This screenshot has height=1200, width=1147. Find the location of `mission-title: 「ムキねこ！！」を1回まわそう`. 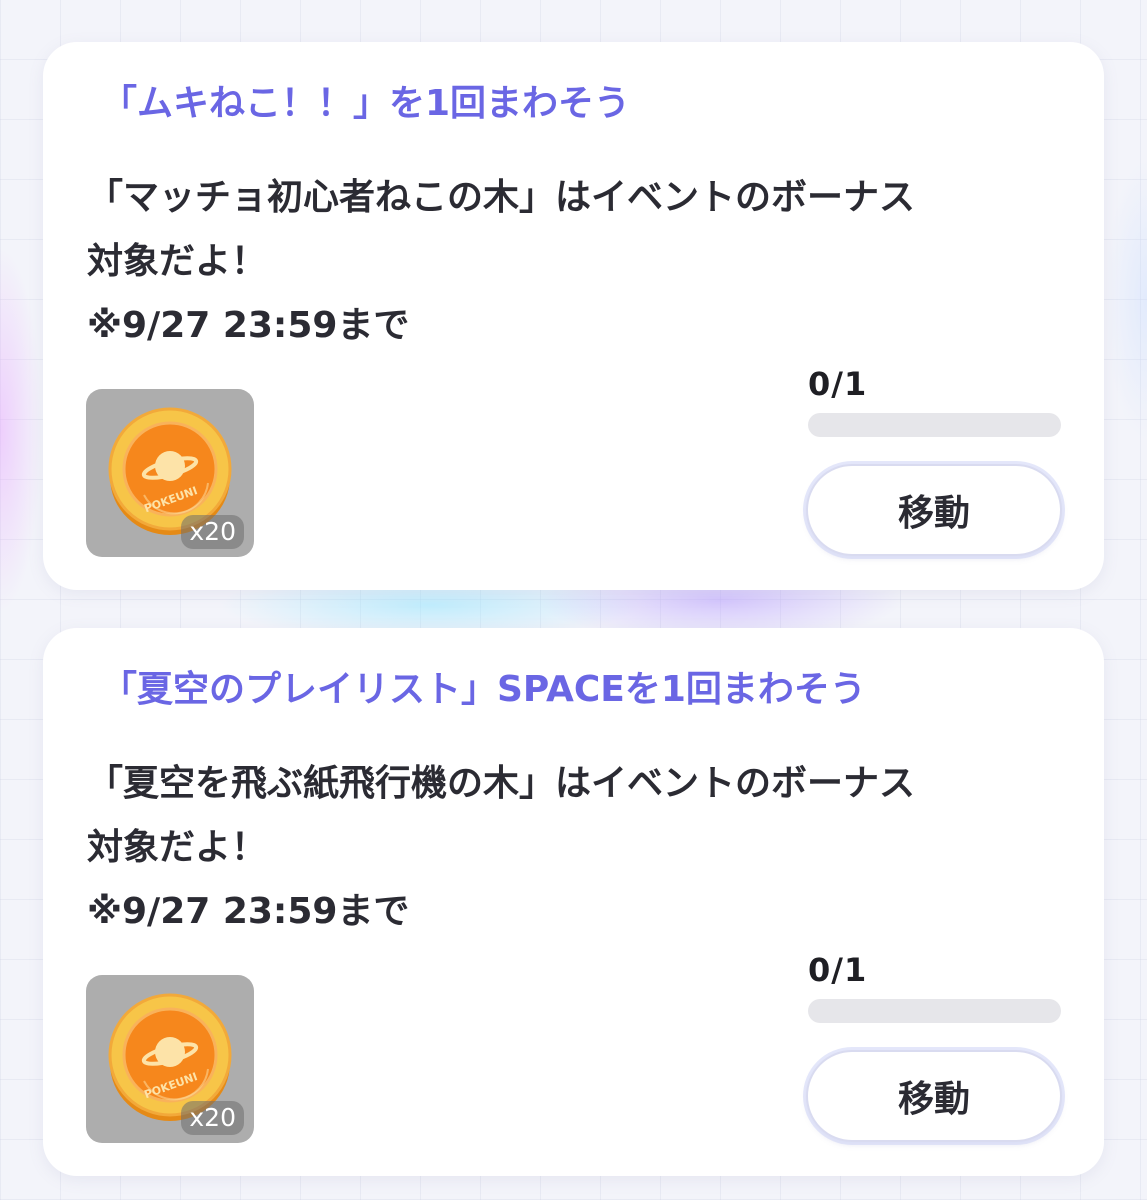

mission-title: 「ムキねこ！！」を1回まわそう is located at coordinates (366, 103).